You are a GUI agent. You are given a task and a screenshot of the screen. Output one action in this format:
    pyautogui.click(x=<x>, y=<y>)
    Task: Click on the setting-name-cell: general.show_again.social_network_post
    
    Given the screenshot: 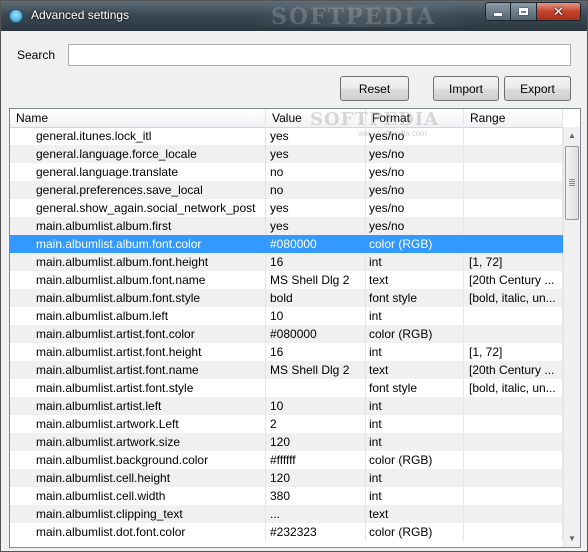 What is the action you would take?
    pyautogui.click(x=138, y=208)
    